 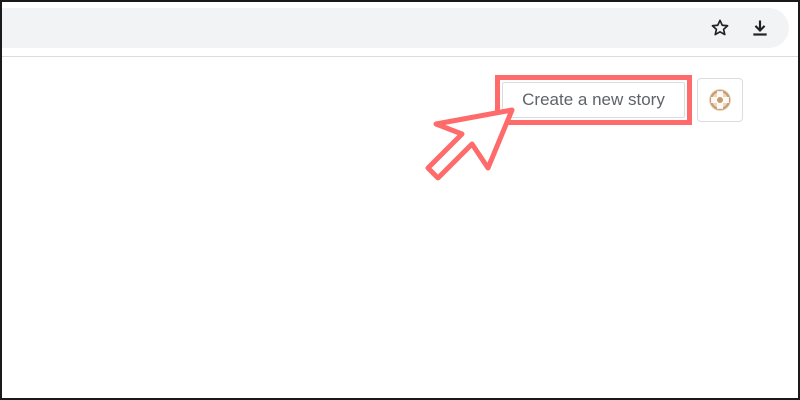 I want to click on star-icon, so click(x=720, y=28).